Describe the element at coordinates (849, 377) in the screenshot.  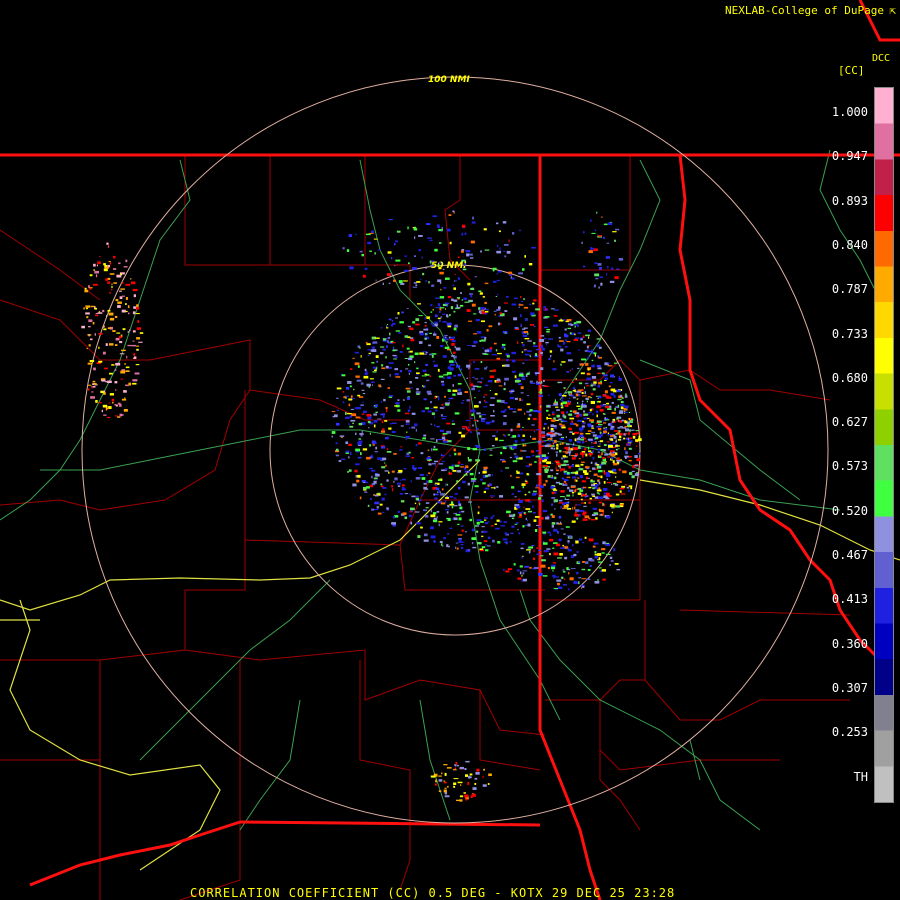
I see `legend-tick: 0.680` at that location.